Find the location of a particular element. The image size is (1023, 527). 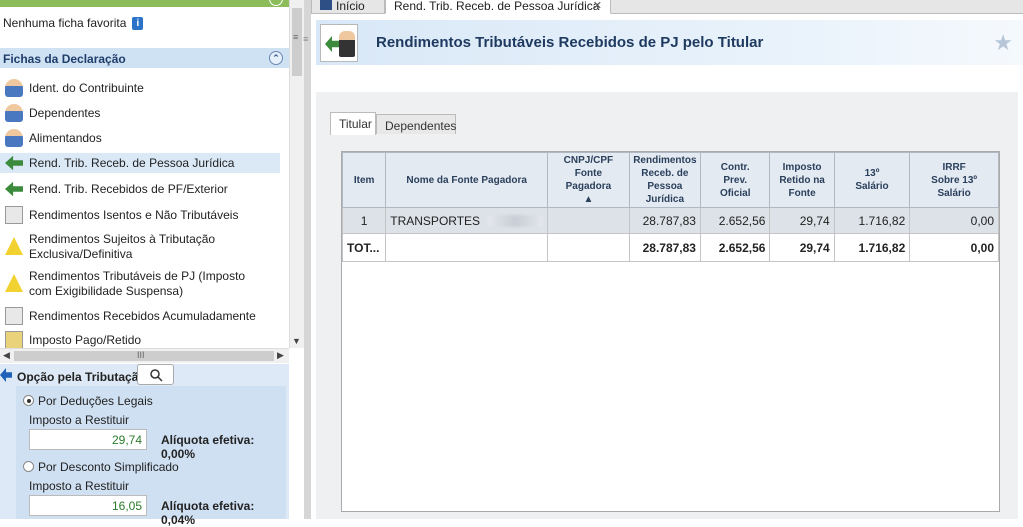

tab-inicio-label: Início is located at coordinates (350, 6).